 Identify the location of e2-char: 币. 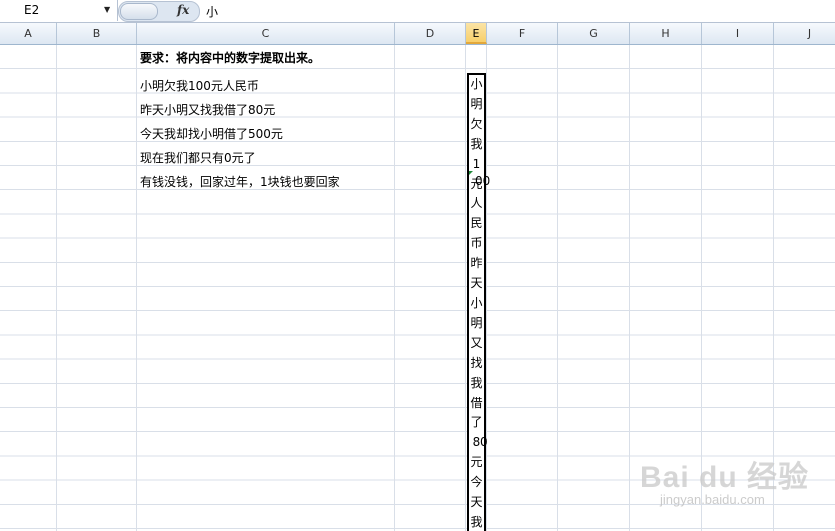
(476, 243).